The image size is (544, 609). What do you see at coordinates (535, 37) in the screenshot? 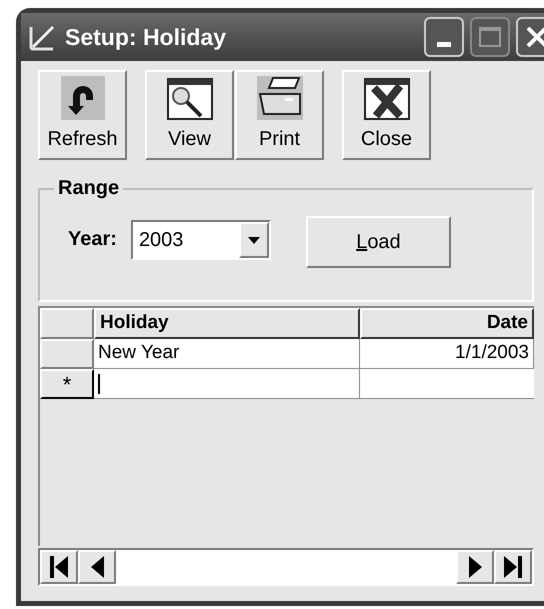
I see `close-icon` at bounding box center [535, 37].